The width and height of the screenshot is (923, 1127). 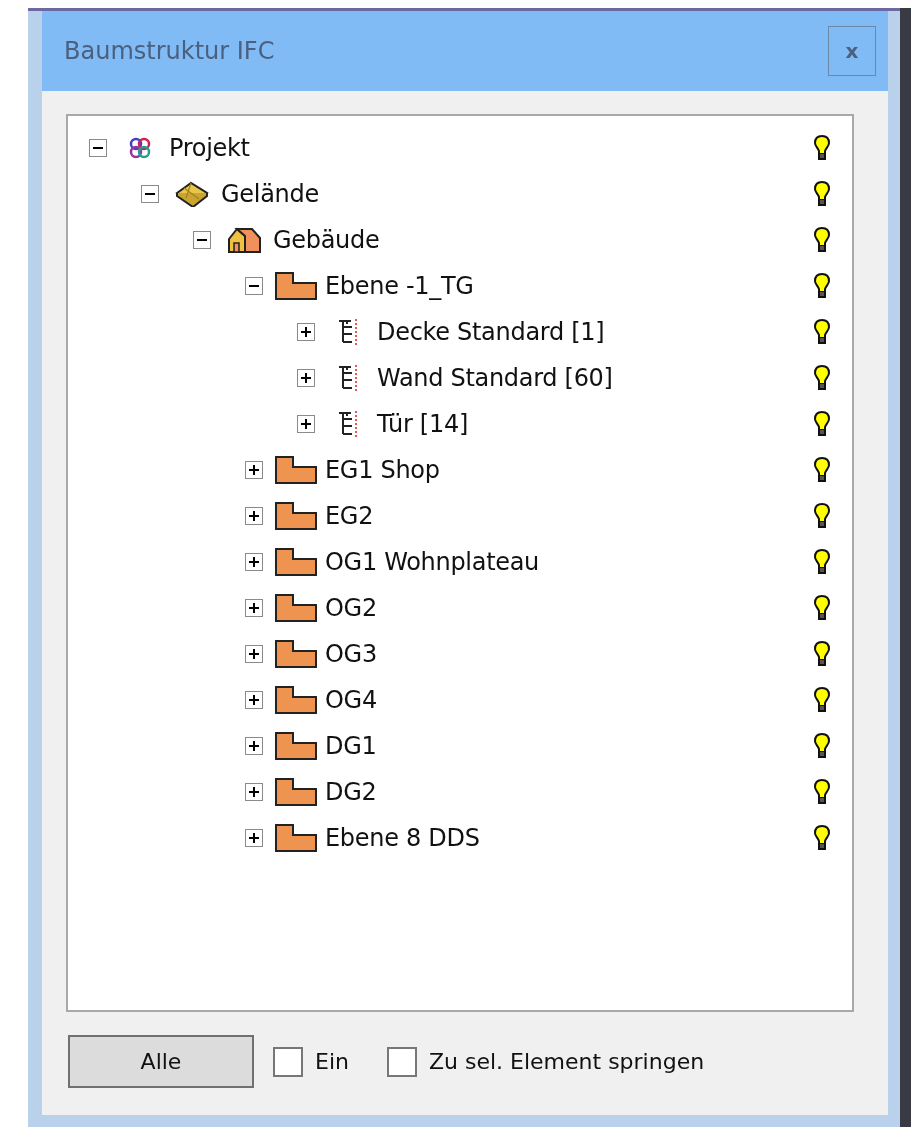 What do you see at coordinates (382, 470) in the screenshot?
I see `tree-item: EG1 Shop` at bounding box center [382, 470].